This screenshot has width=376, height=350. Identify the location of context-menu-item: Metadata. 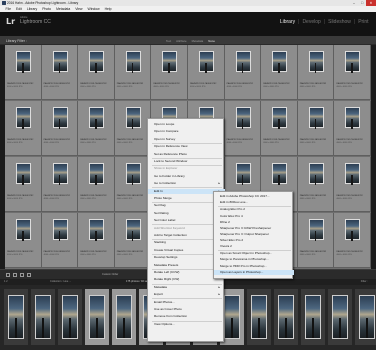
(160, 287).